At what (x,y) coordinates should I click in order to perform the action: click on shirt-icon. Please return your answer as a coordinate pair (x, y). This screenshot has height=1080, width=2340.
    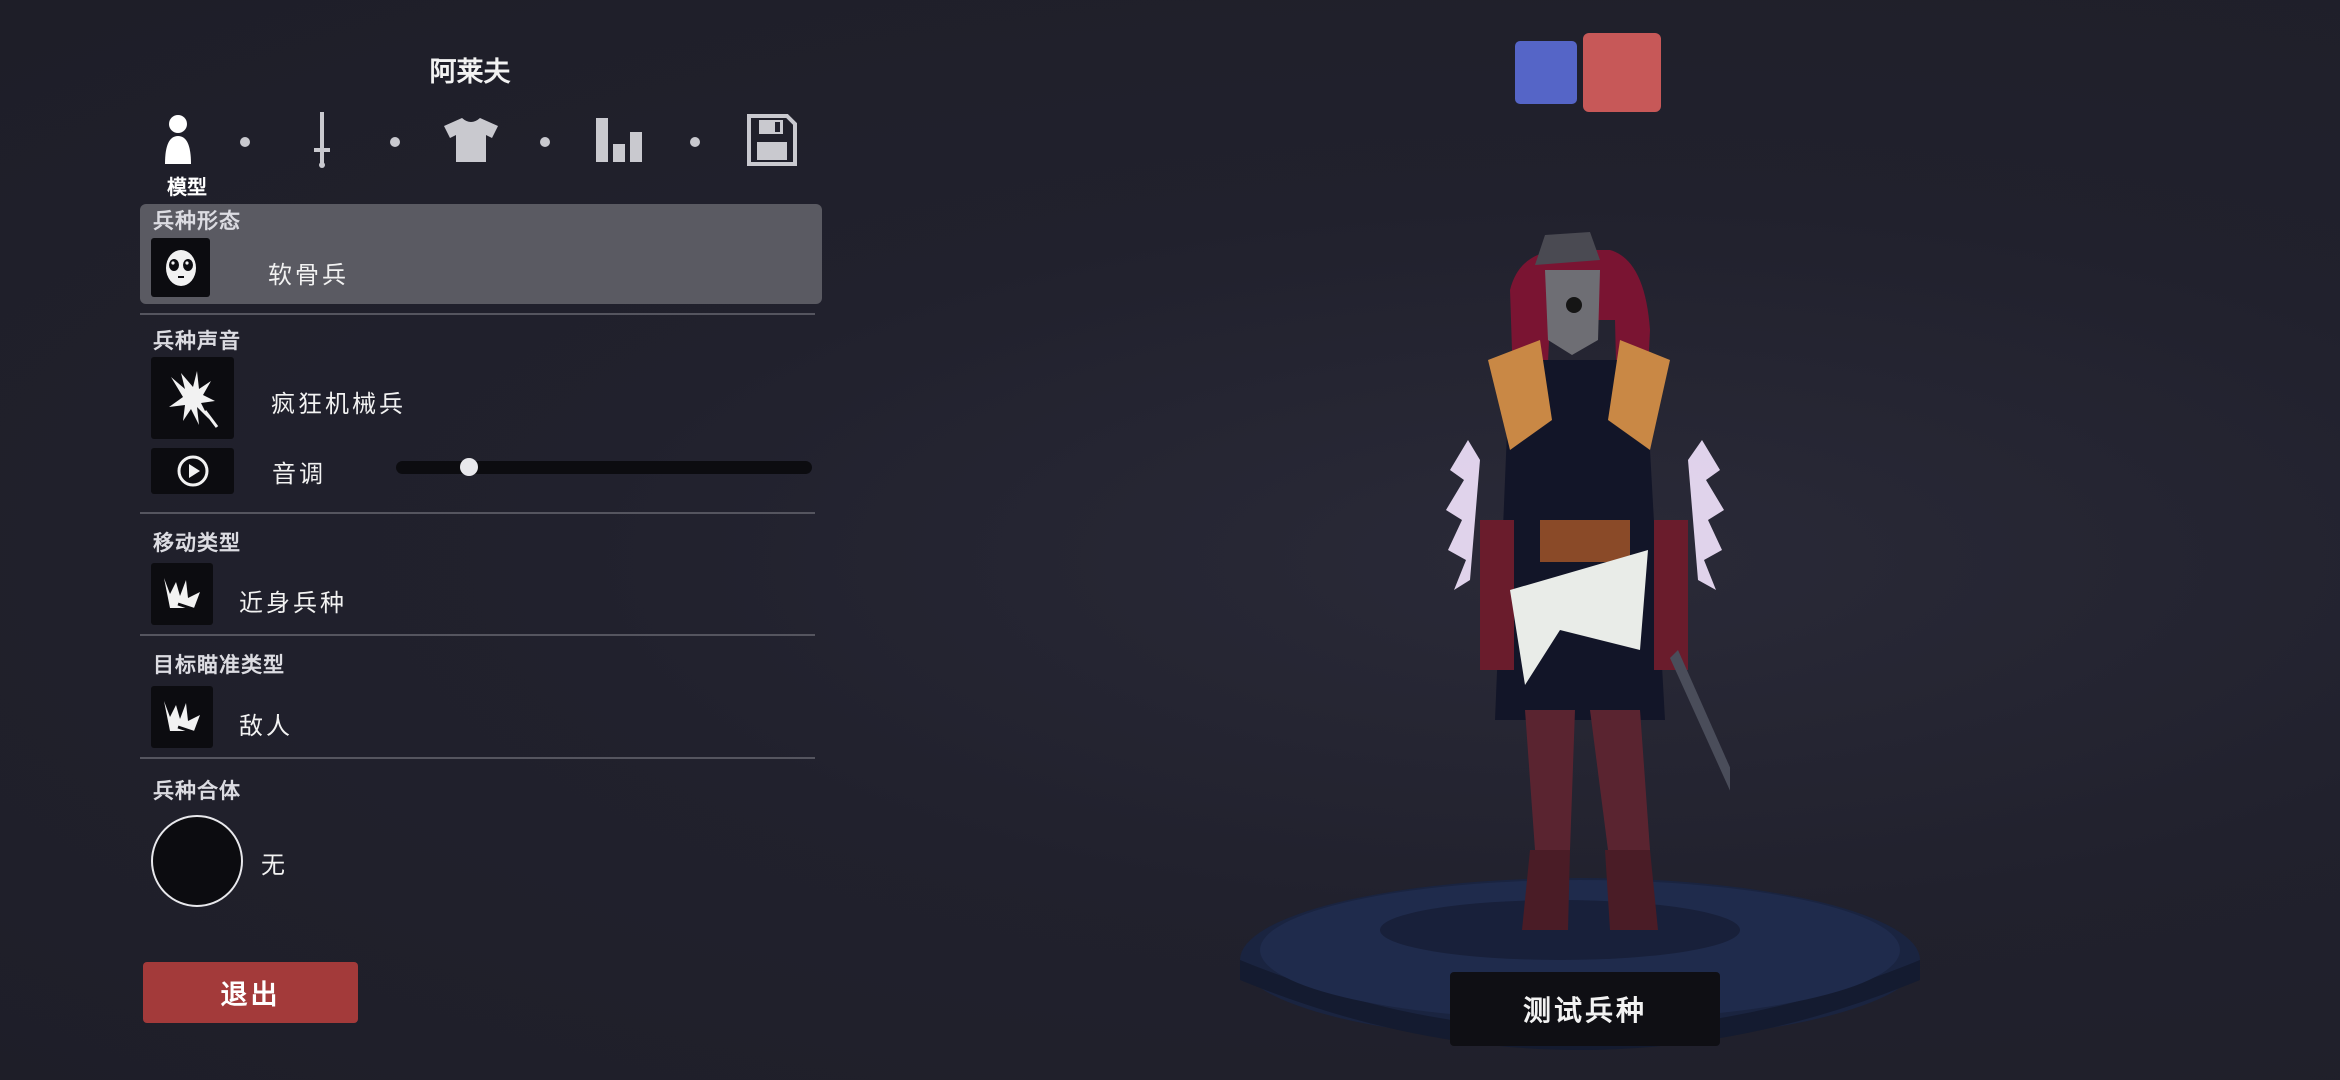
    Looking at the image, I should click on (471, 140).